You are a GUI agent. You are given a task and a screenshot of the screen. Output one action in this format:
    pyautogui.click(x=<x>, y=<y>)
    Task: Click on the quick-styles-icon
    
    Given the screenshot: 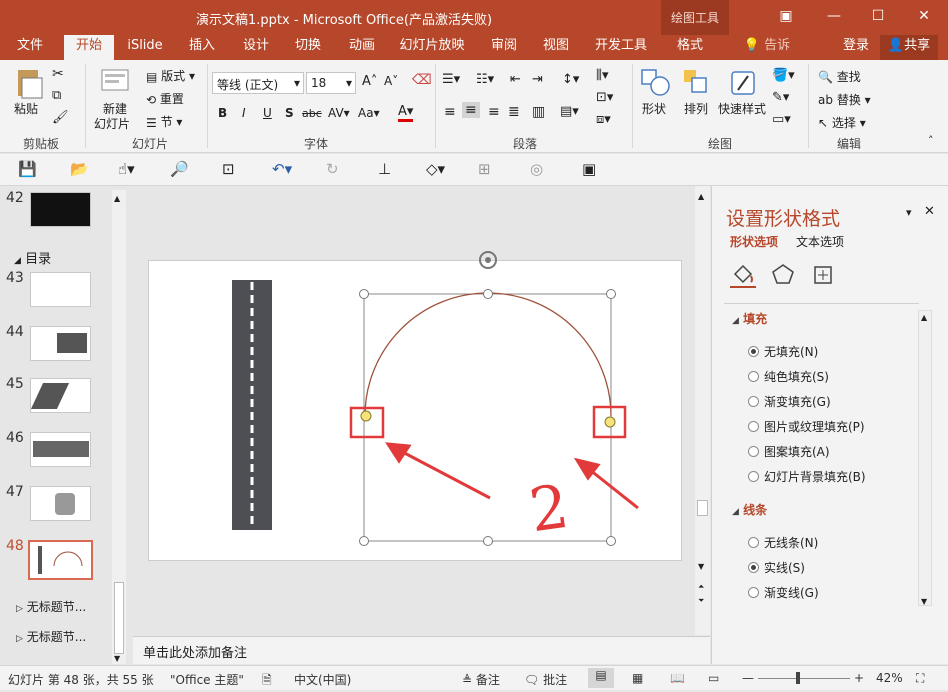 What is the action you would take?
    pyautogui.click(x=743, y=84)
    